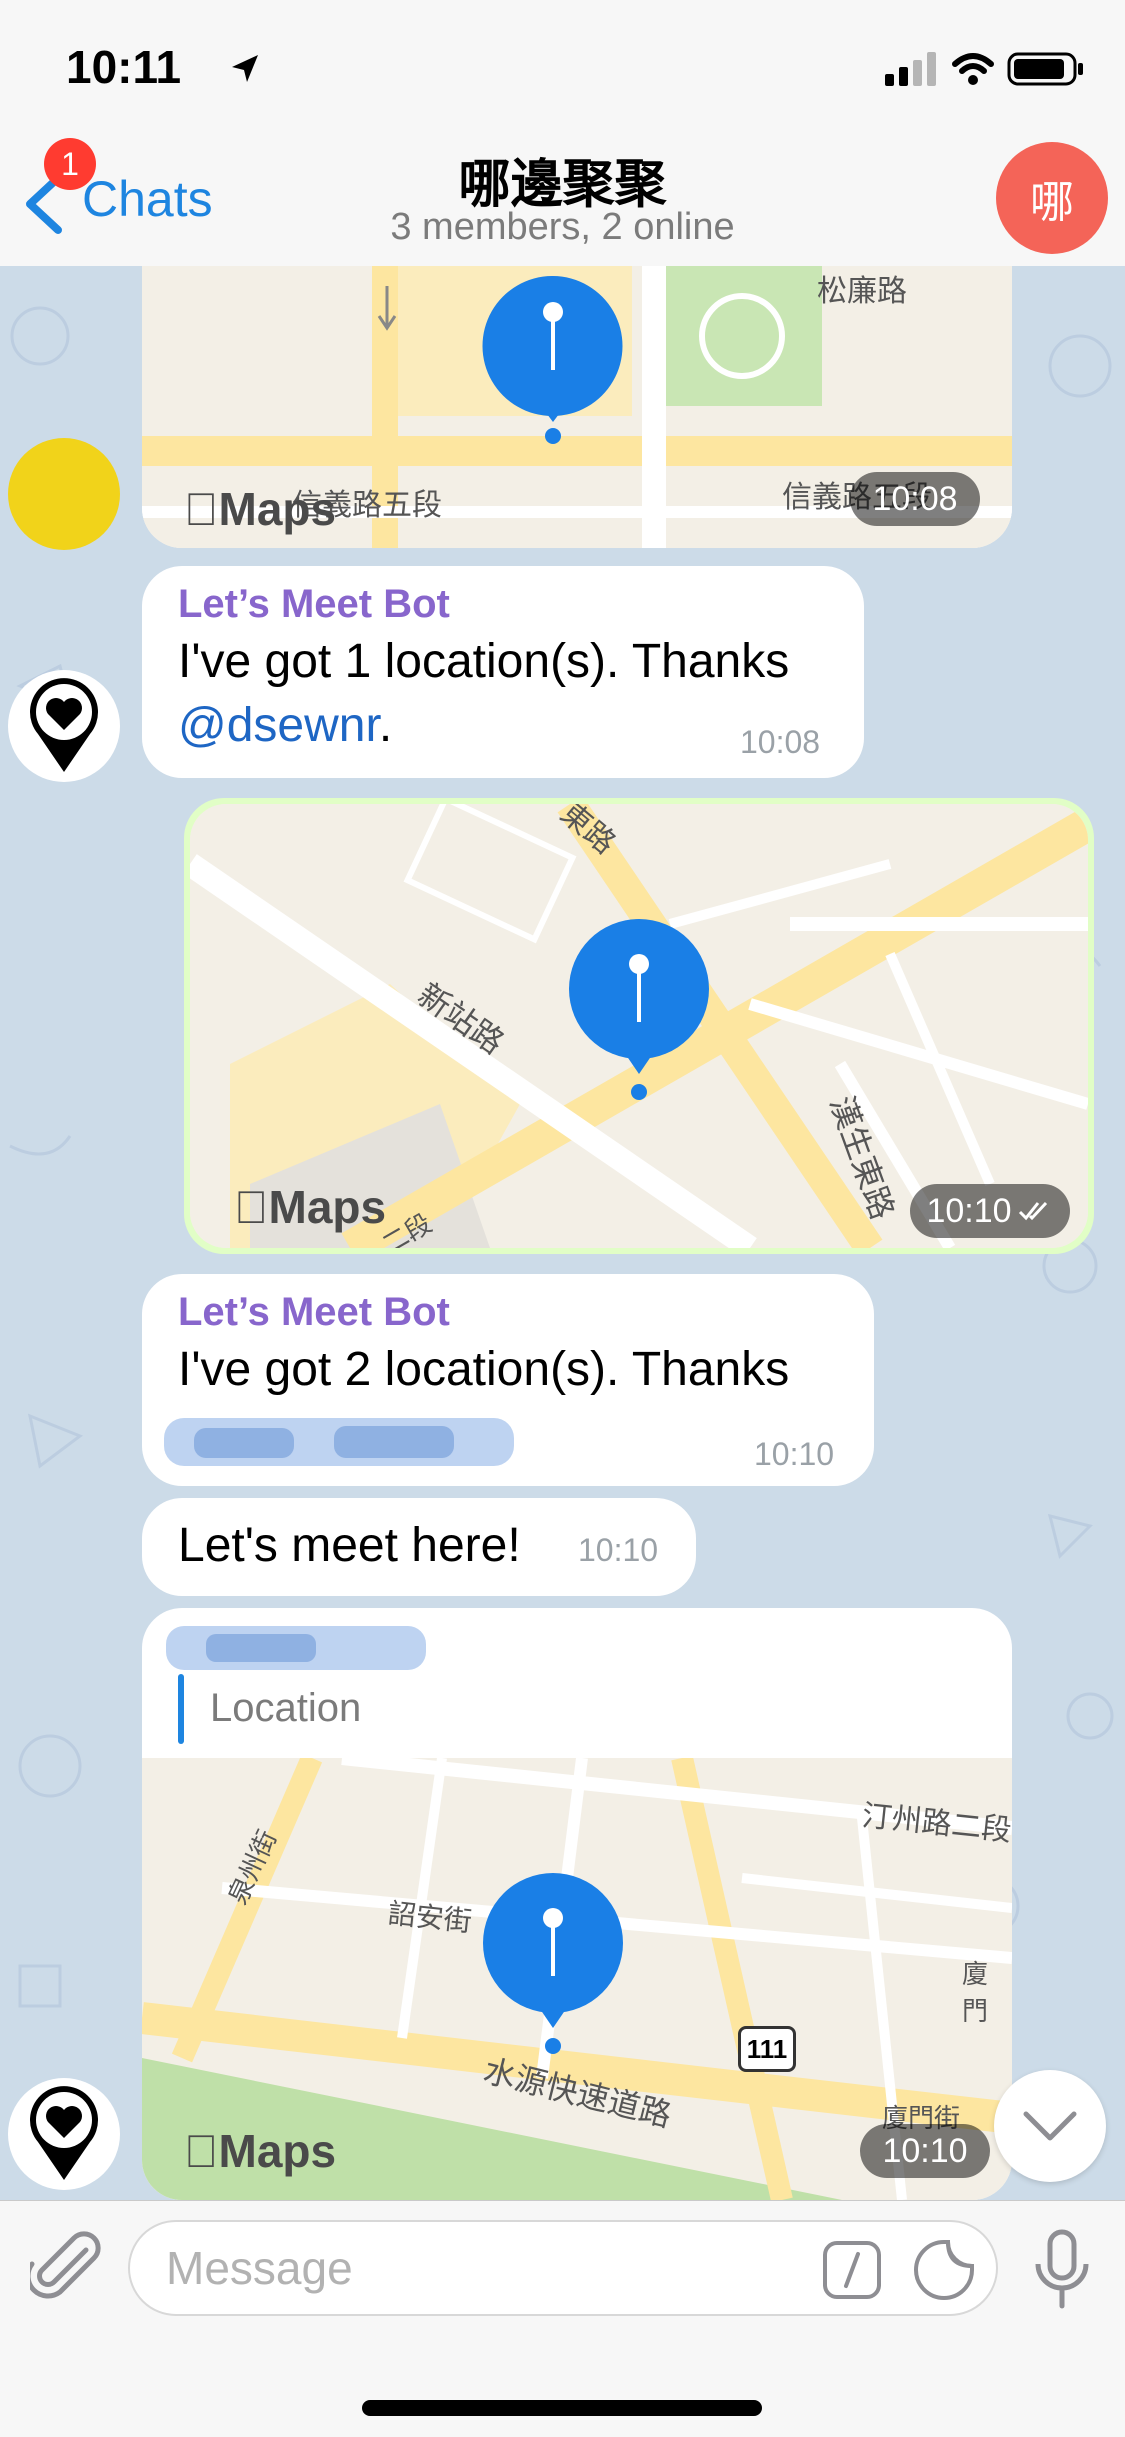 Image resolution: width=1125 pixels, height=2437 pixels. What do you see at coordinates (1052, 198) in the screenshot?
I see `chat-avatar: 哪` at bounding box center [1052, 198].